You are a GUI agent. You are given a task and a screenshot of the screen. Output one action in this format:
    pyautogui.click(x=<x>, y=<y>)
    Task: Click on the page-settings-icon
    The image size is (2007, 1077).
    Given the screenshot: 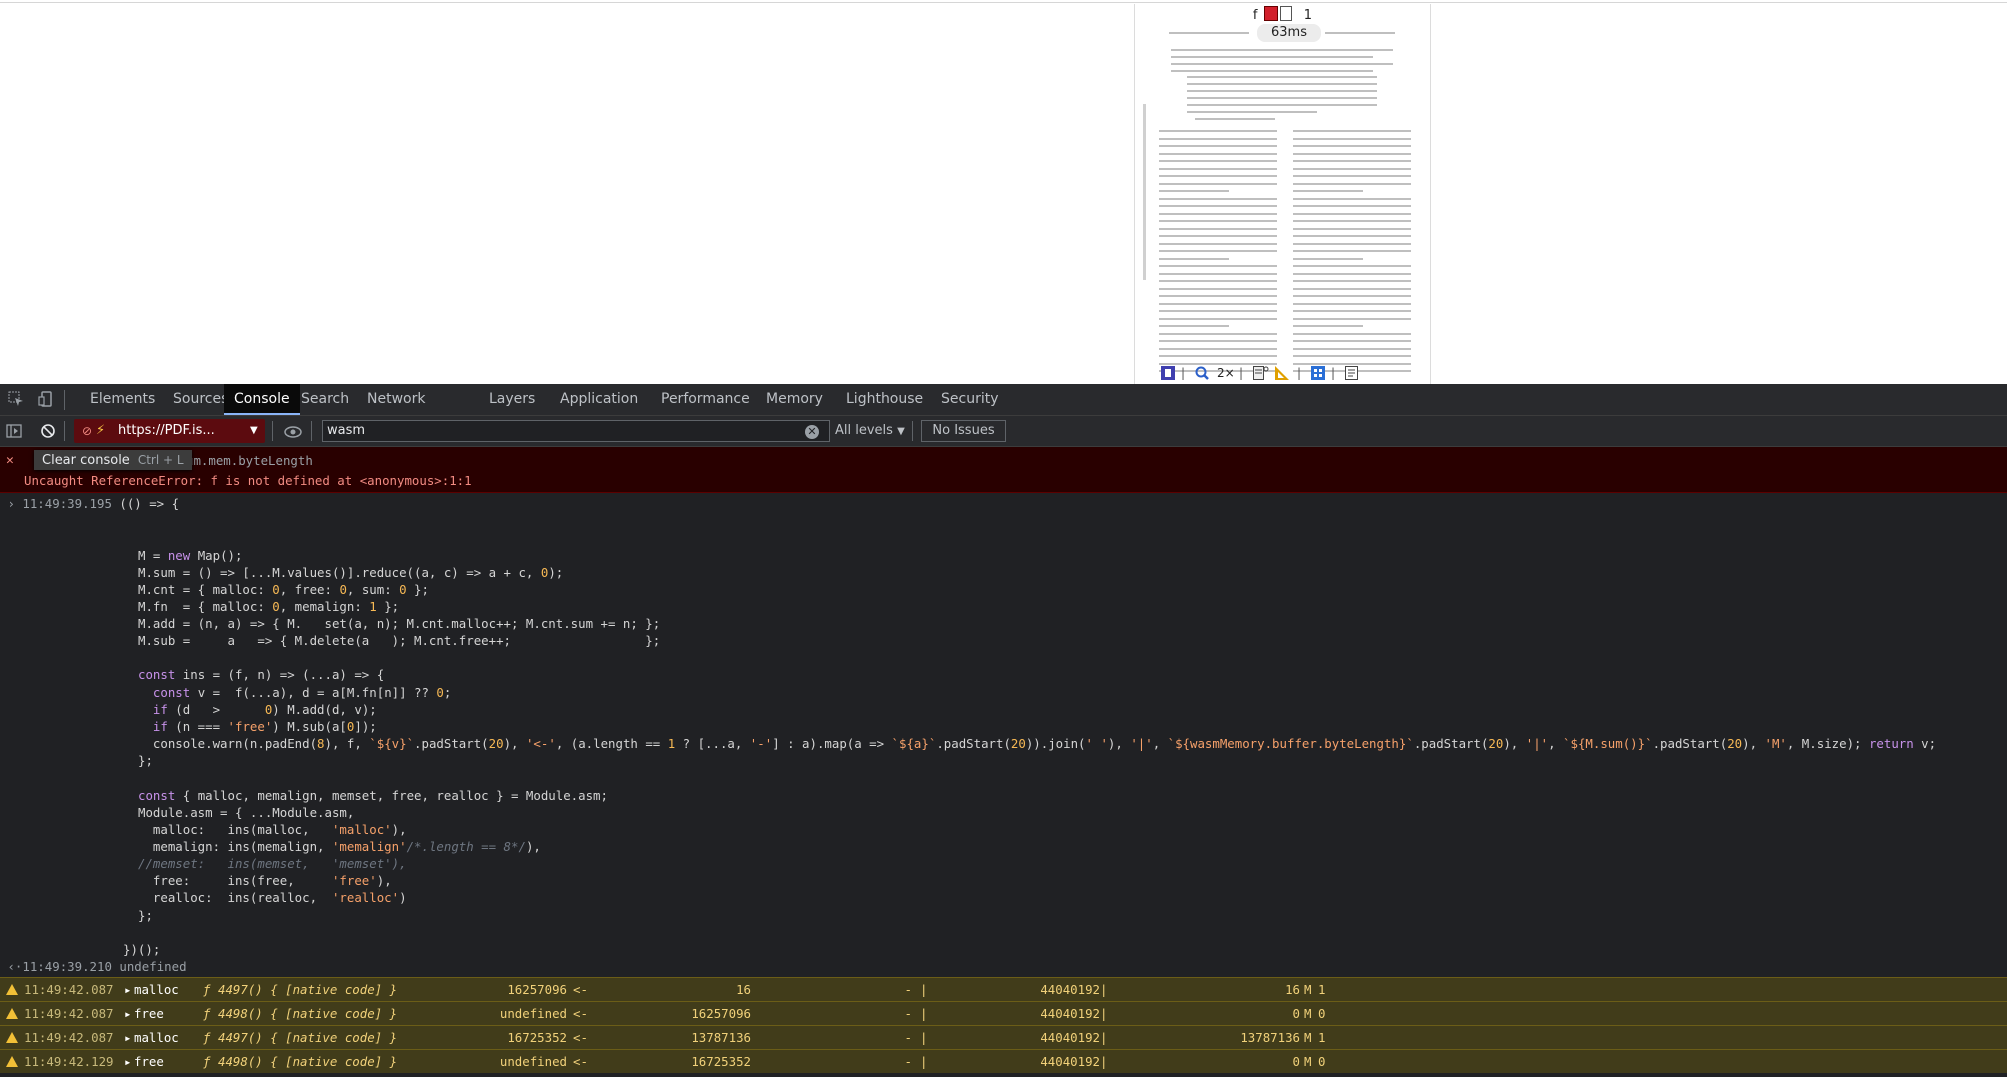 What is the action you would take?
    pyautogui.click(x=1261, y=374)
    